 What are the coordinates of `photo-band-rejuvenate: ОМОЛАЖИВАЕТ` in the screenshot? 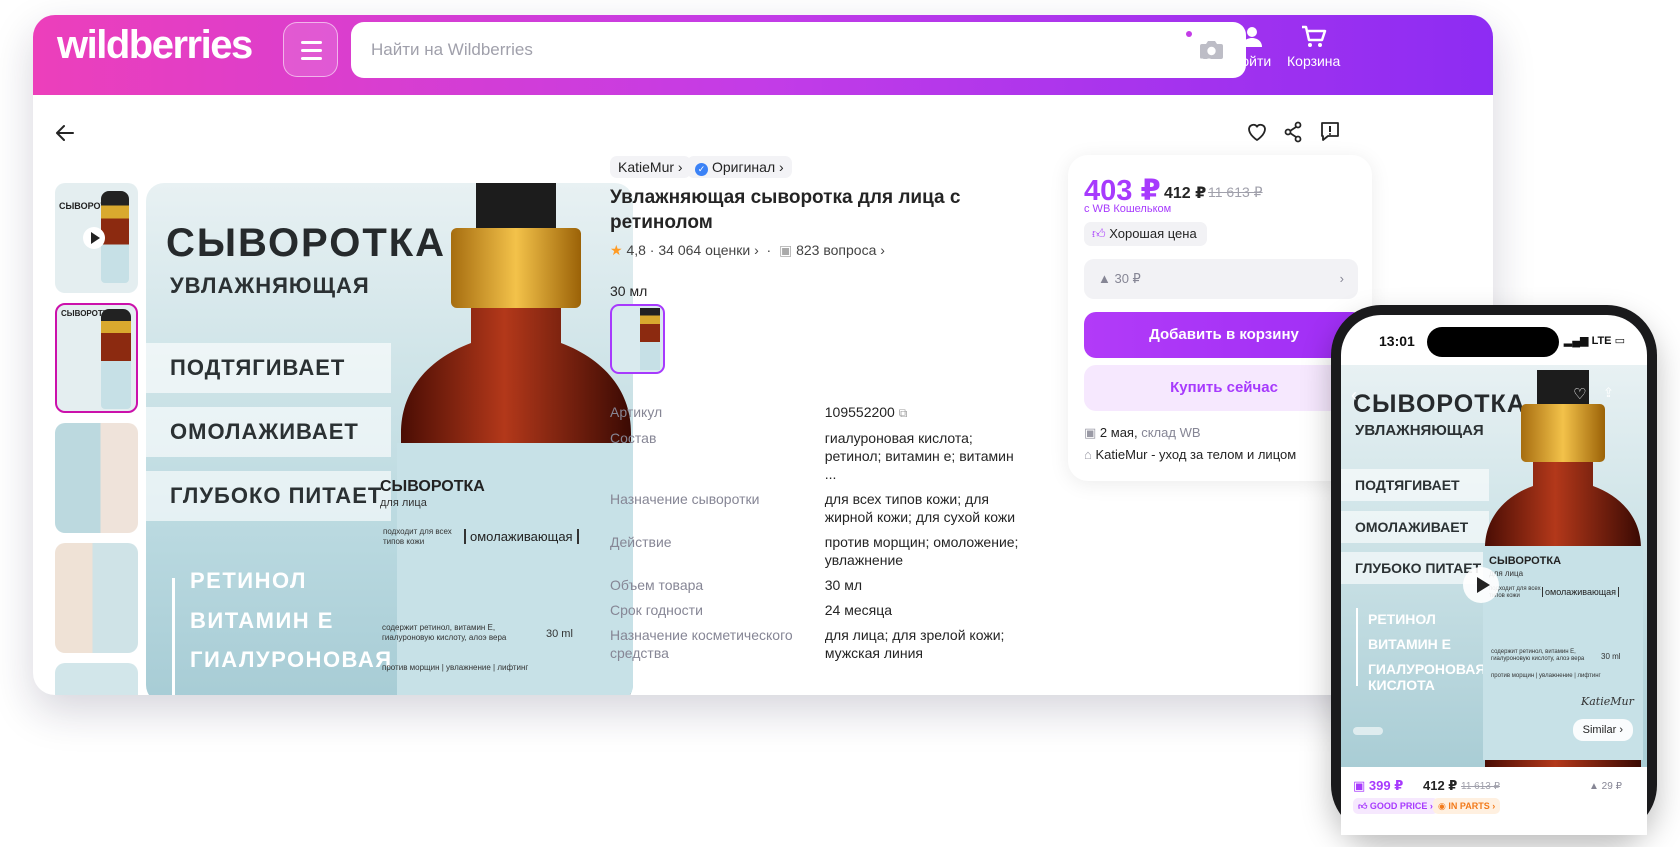 It's located at (268, 432).